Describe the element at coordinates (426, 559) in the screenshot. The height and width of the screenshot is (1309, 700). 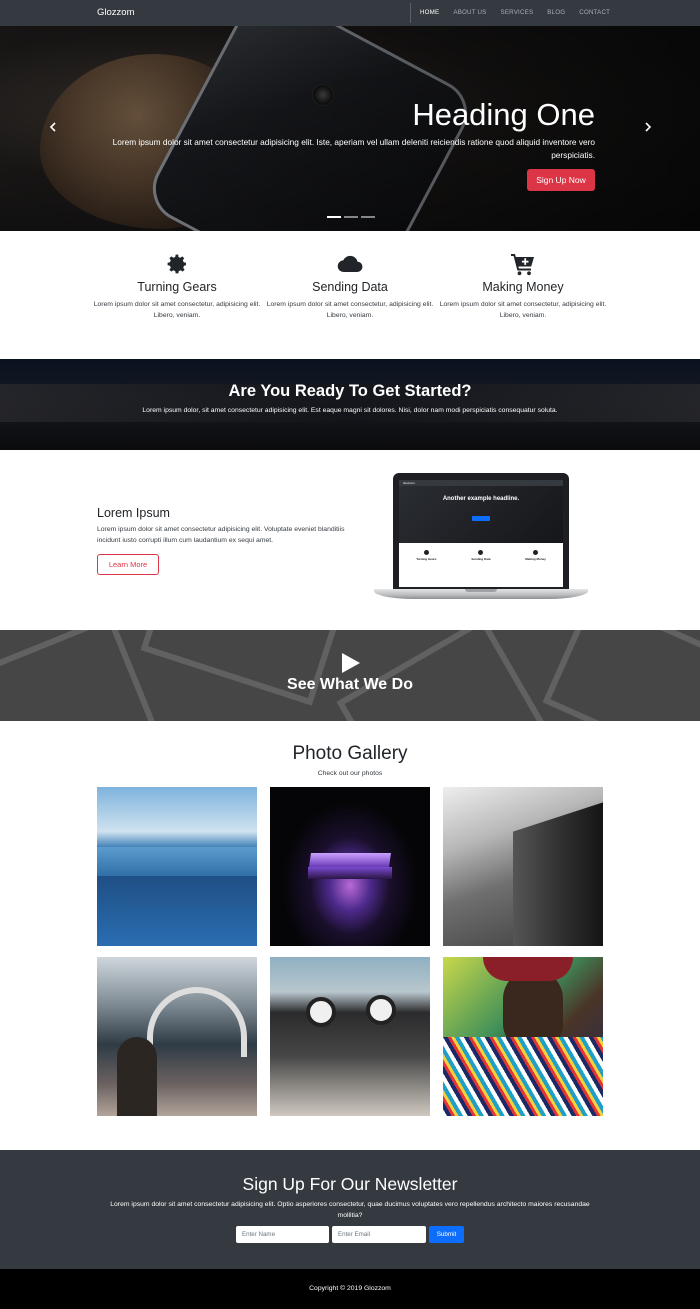
I see `laptop-feature-title: Turning Gears` at that location.